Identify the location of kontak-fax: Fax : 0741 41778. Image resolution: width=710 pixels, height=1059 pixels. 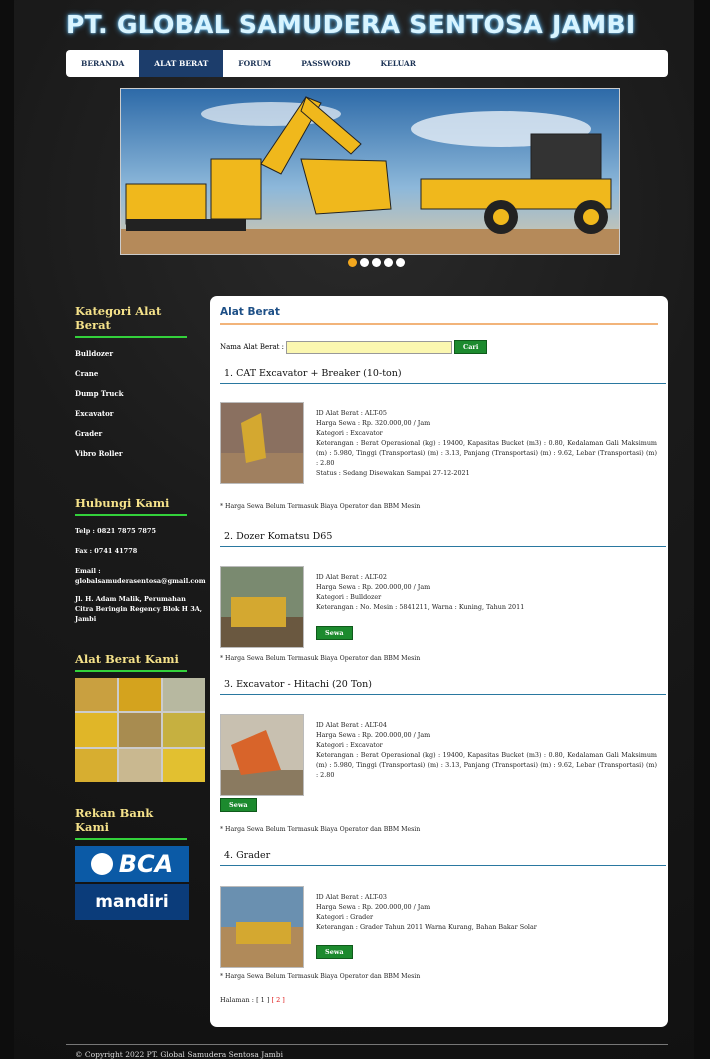
(106, 551).